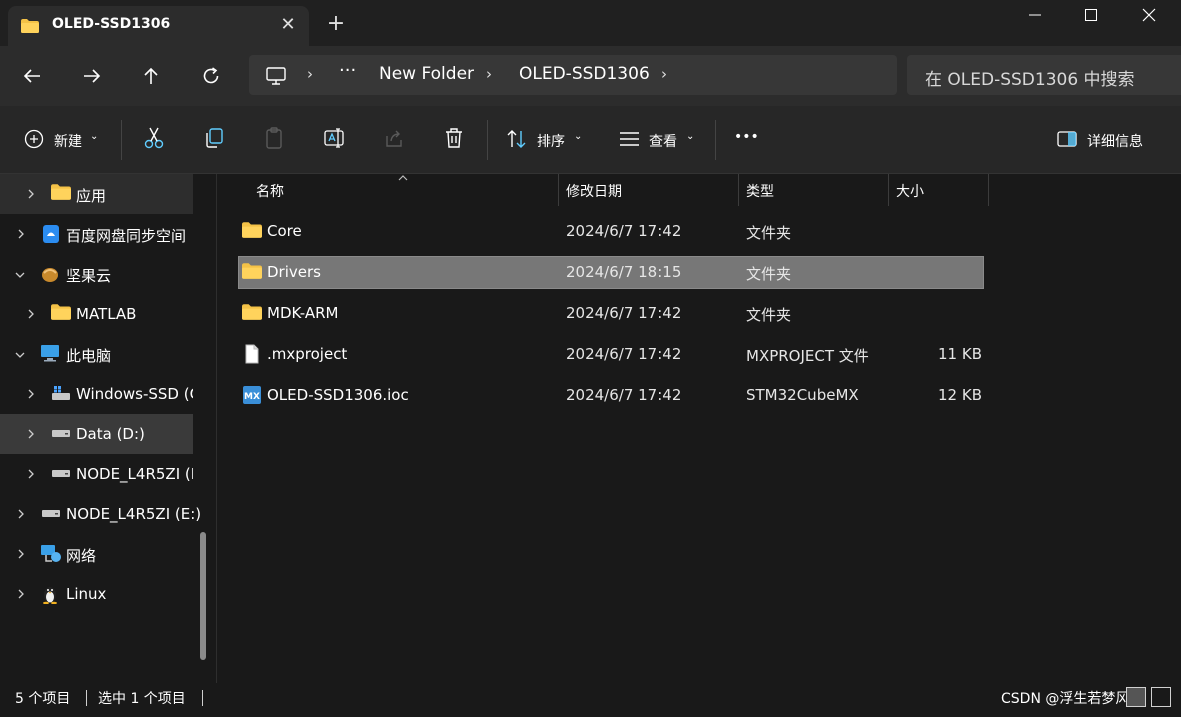 The image size is (1181, 717). Describe the element at coordinates (910, 192) in the screenshot. I see `column-header-label: 大小` at that location.